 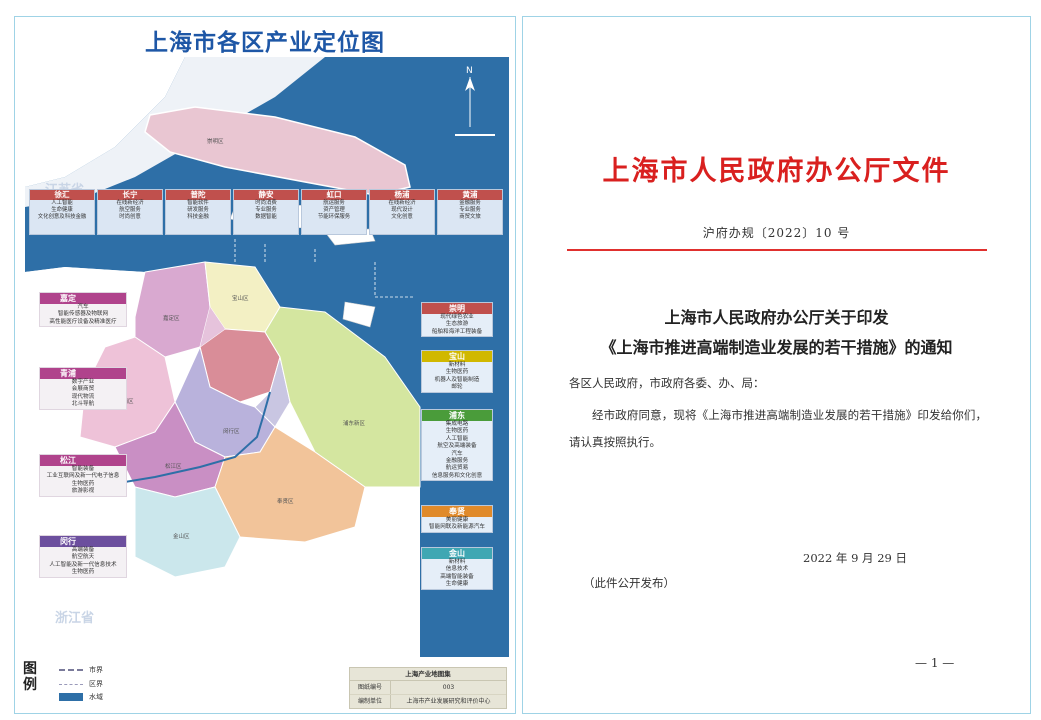 I want to click on district-industry: 信息服务和文化创意, so click(x=457, y=475).